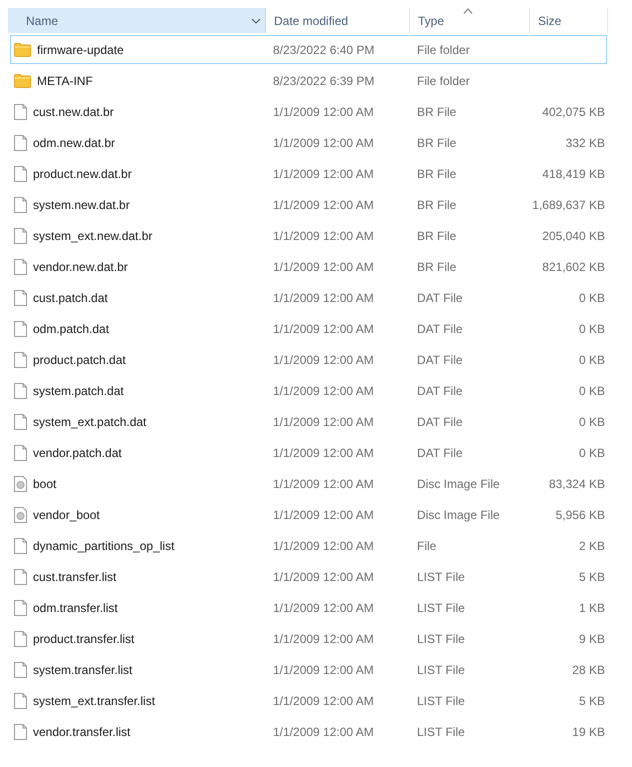 The image size is (632, 767). Describe the element at coordinates (443, 81) in the screenshot. I see `file-type: File folder` at that location.